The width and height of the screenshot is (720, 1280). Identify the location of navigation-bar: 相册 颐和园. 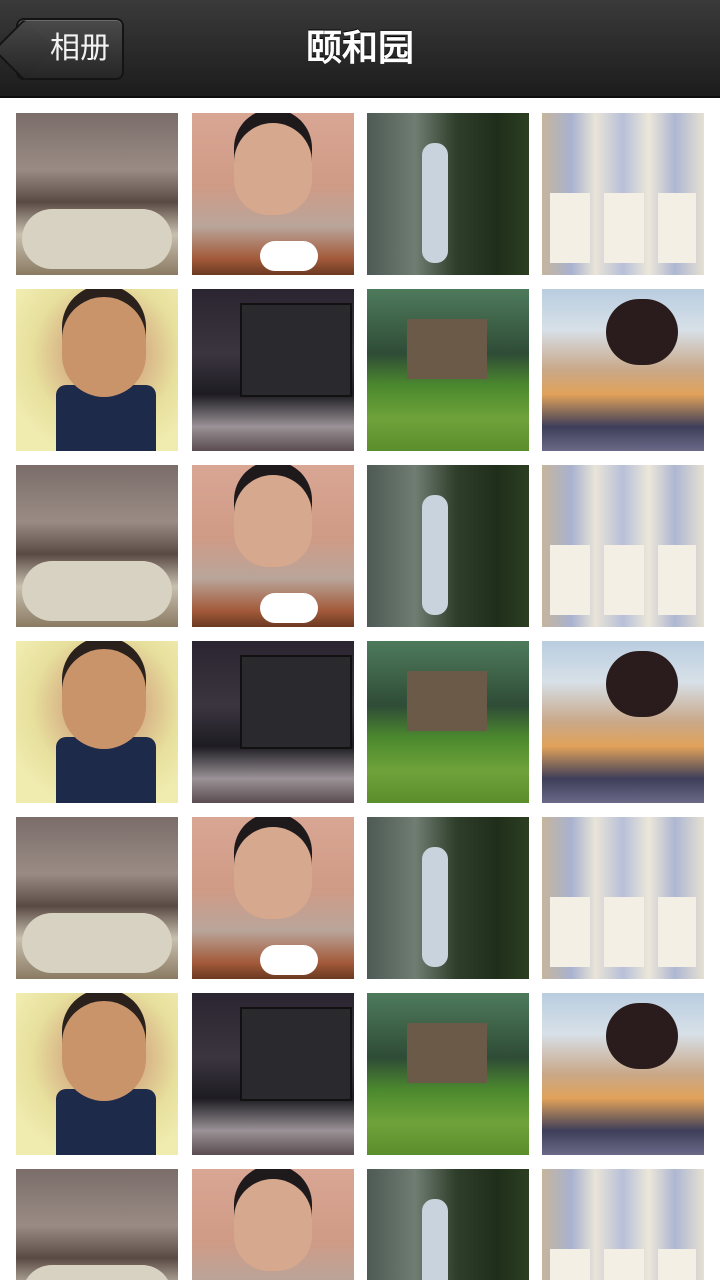
(360, 49).